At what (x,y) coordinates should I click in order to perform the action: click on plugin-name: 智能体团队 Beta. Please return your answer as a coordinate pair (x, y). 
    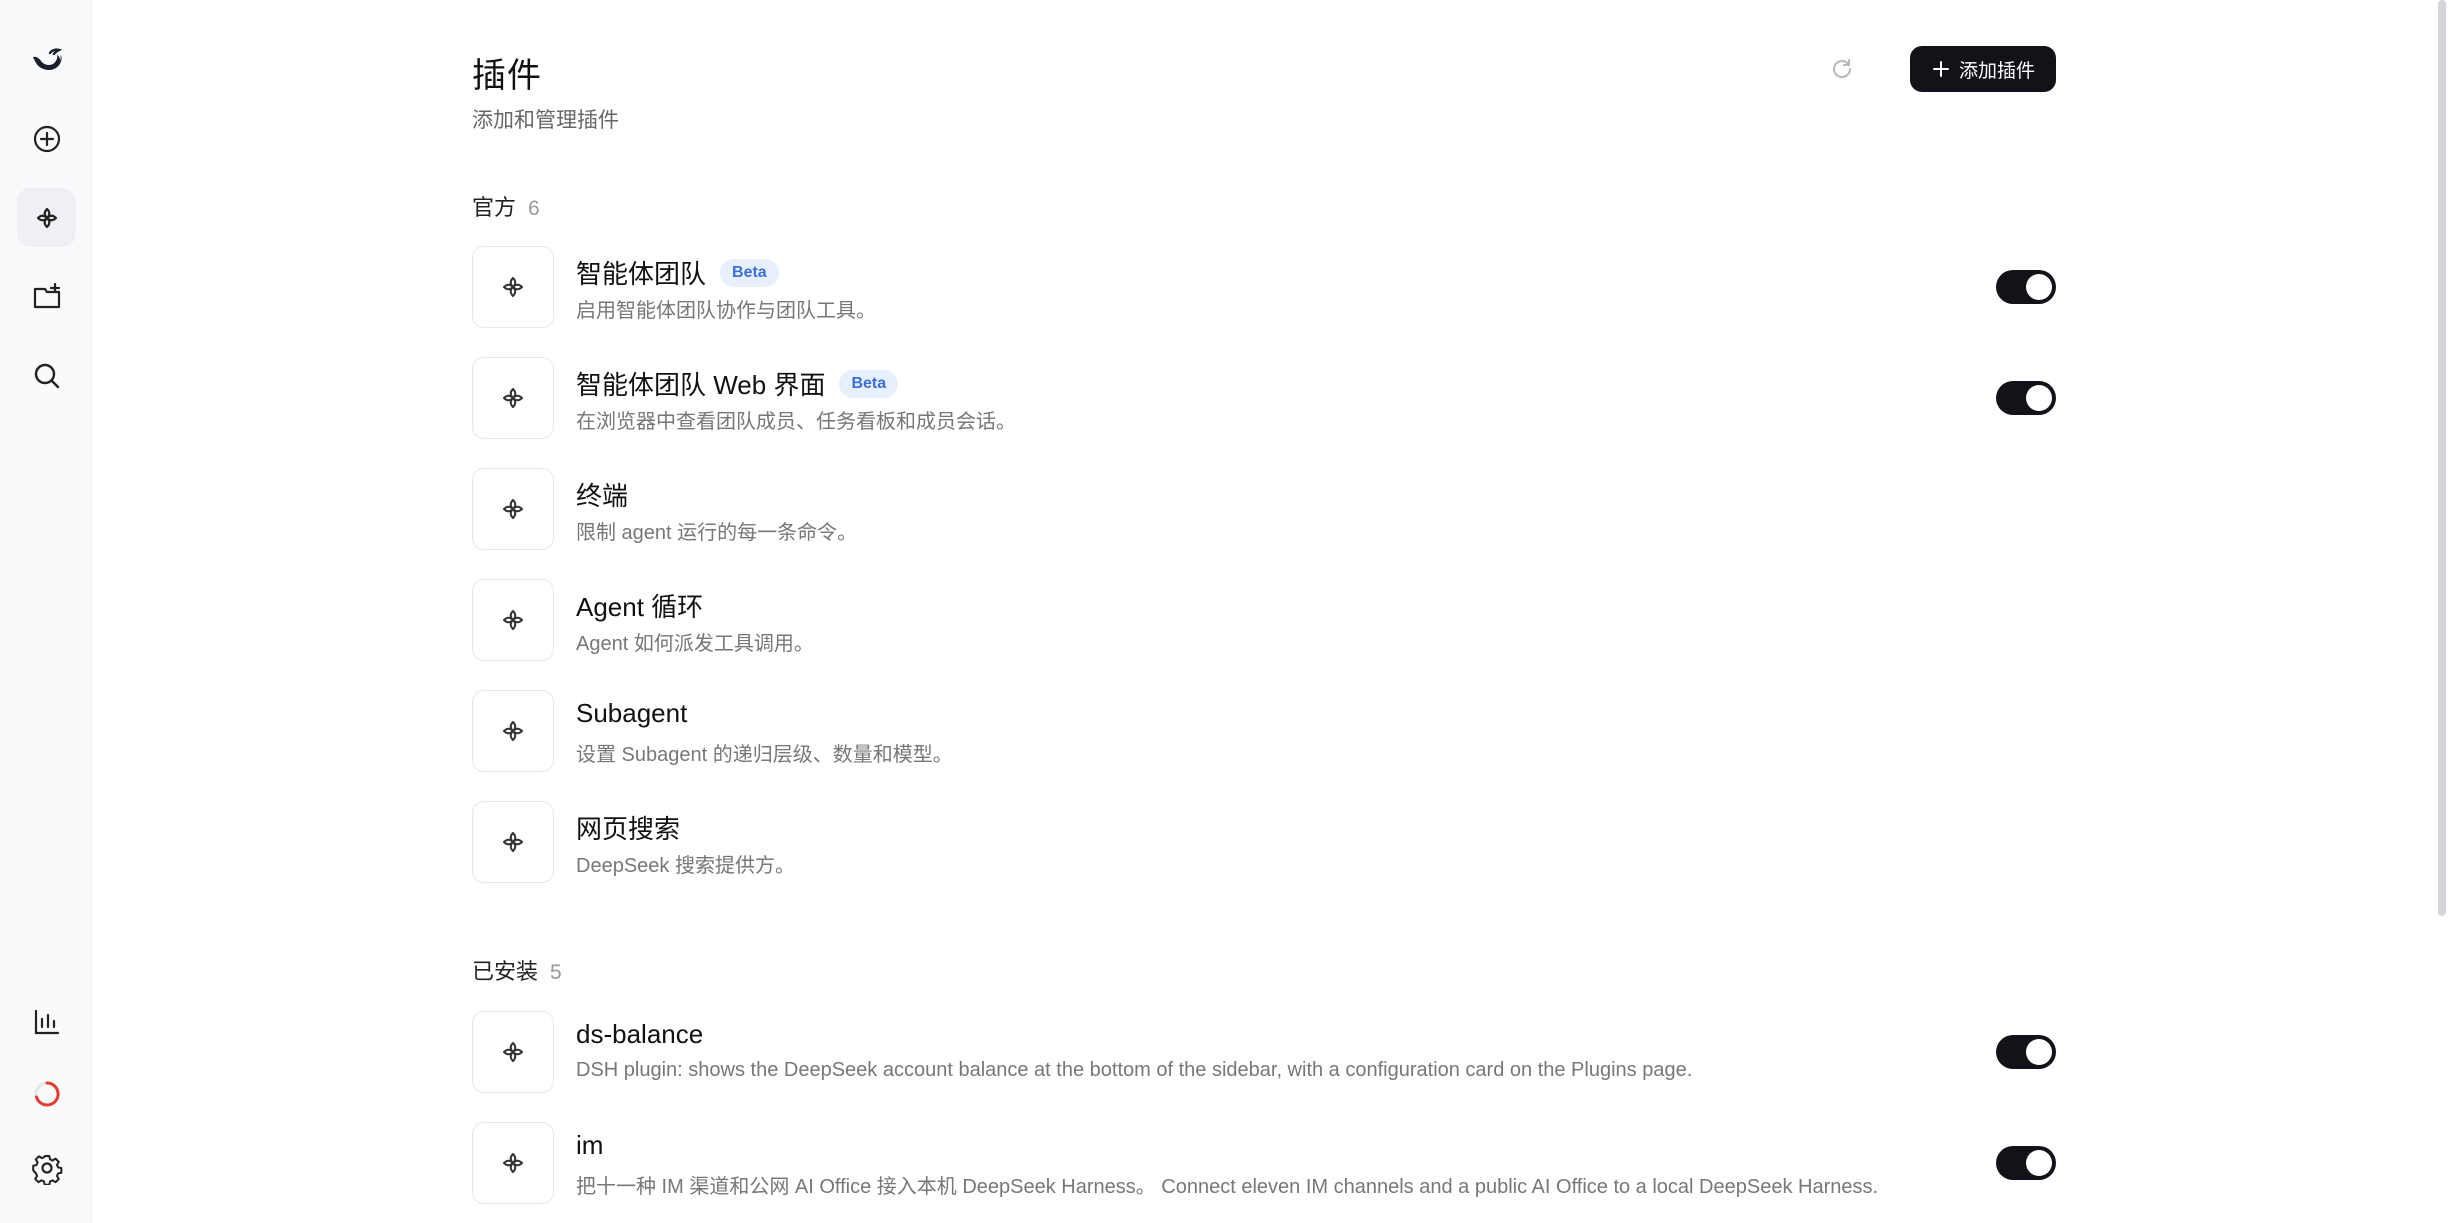
    Looking at the image, I should click on (677, 272).